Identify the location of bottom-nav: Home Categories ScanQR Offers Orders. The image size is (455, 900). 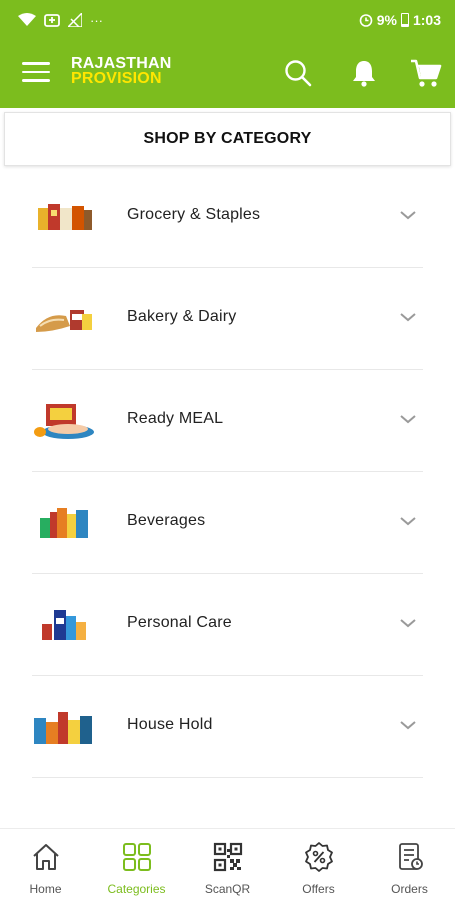
(227, 864).